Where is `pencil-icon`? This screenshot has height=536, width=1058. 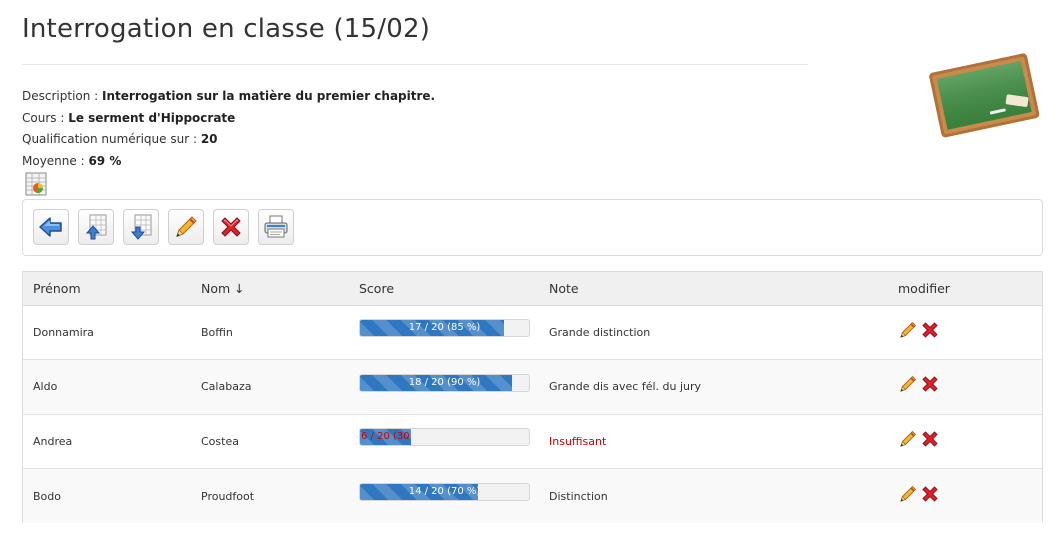 pencil-icon is located at coordinates (186, 226).